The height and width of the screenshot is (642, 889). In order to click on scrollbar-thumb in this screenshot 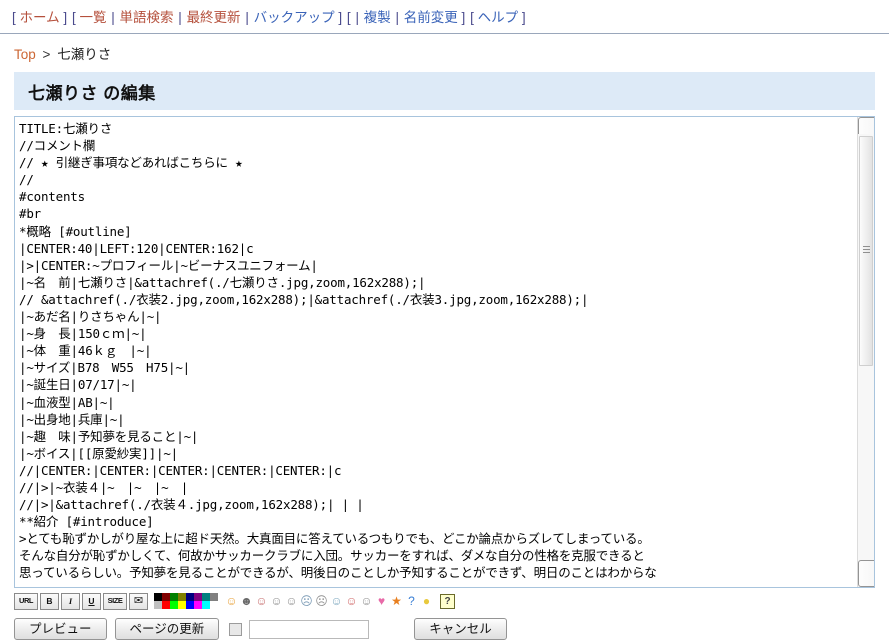, I will do `click(866, 251)`.